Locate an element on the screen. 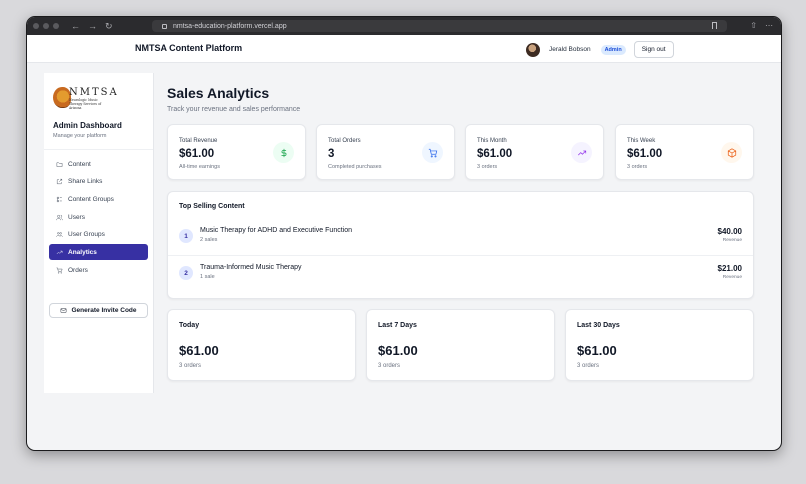 The width and height of the screenshot is (806, 484). sidebar-subtitle: Manage your platform is located at coordinates (80, 136).